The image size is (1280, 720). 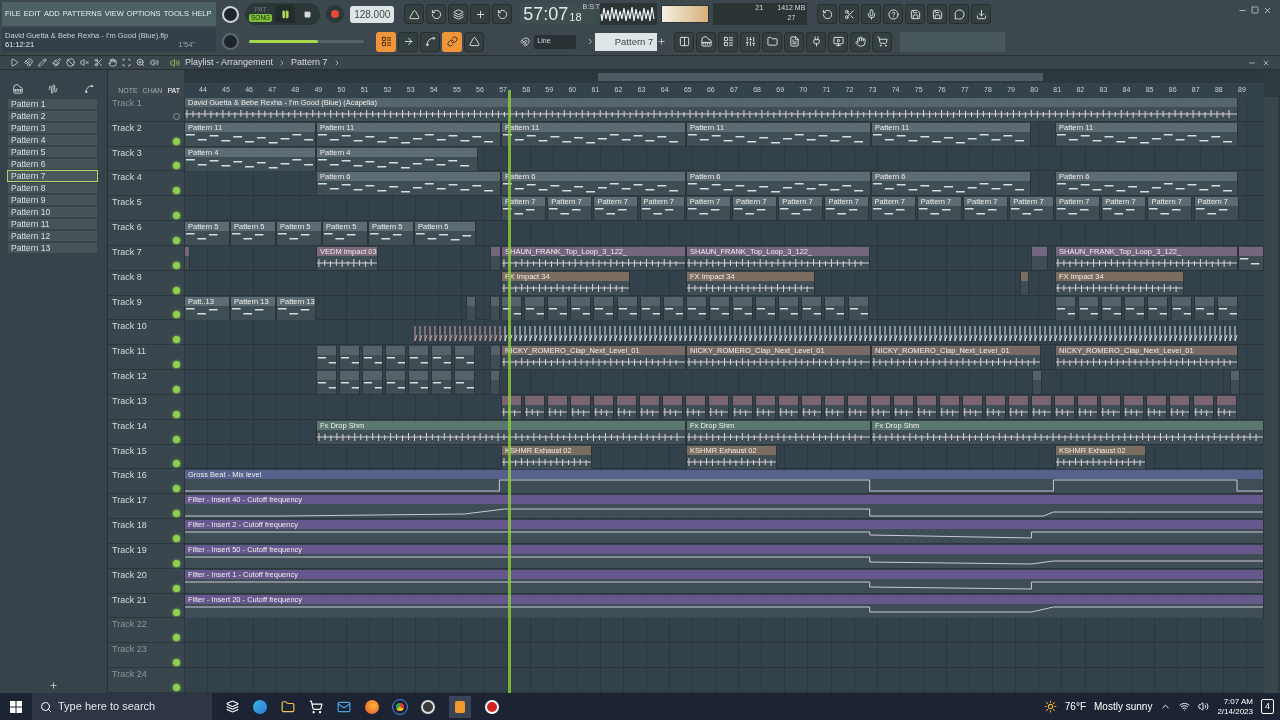 I want to click on track-header: Track 13, so click(x=146, y=406).